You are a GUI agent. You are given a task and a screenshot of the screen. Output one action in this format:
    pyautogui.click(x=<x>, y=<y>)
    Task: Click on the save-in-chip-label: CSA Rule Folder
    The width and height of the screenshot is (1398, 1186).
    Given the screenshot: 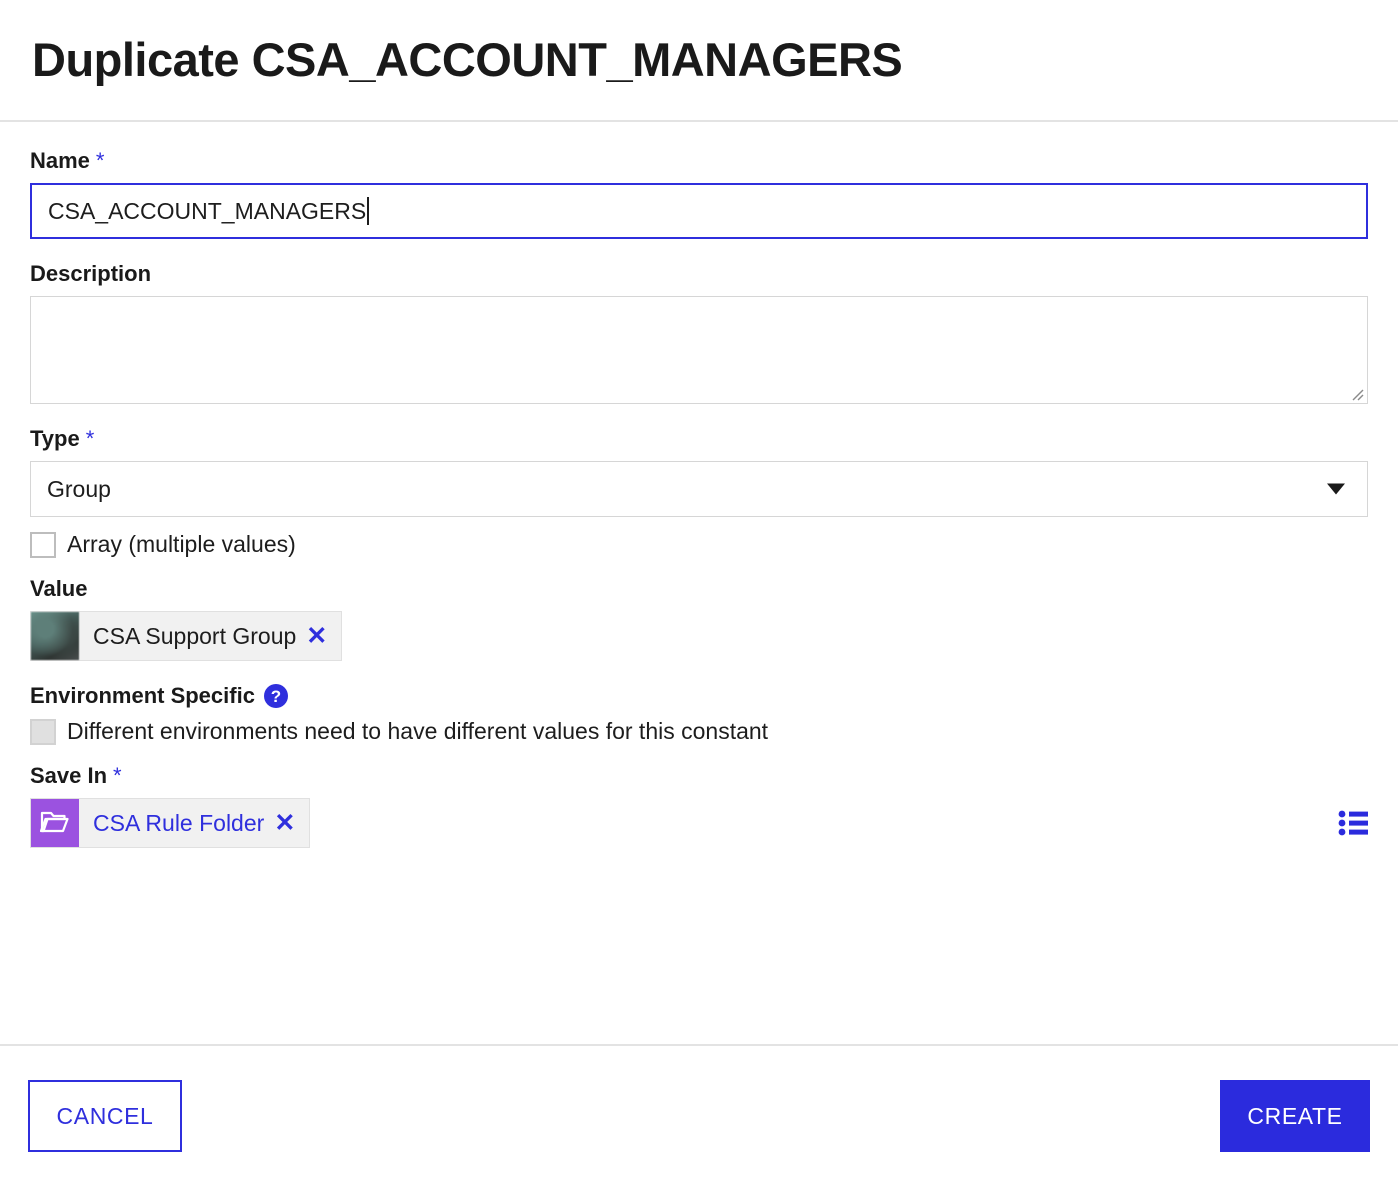 What is the action you would take?
    pyautogui.click(x=179, y=822)
    